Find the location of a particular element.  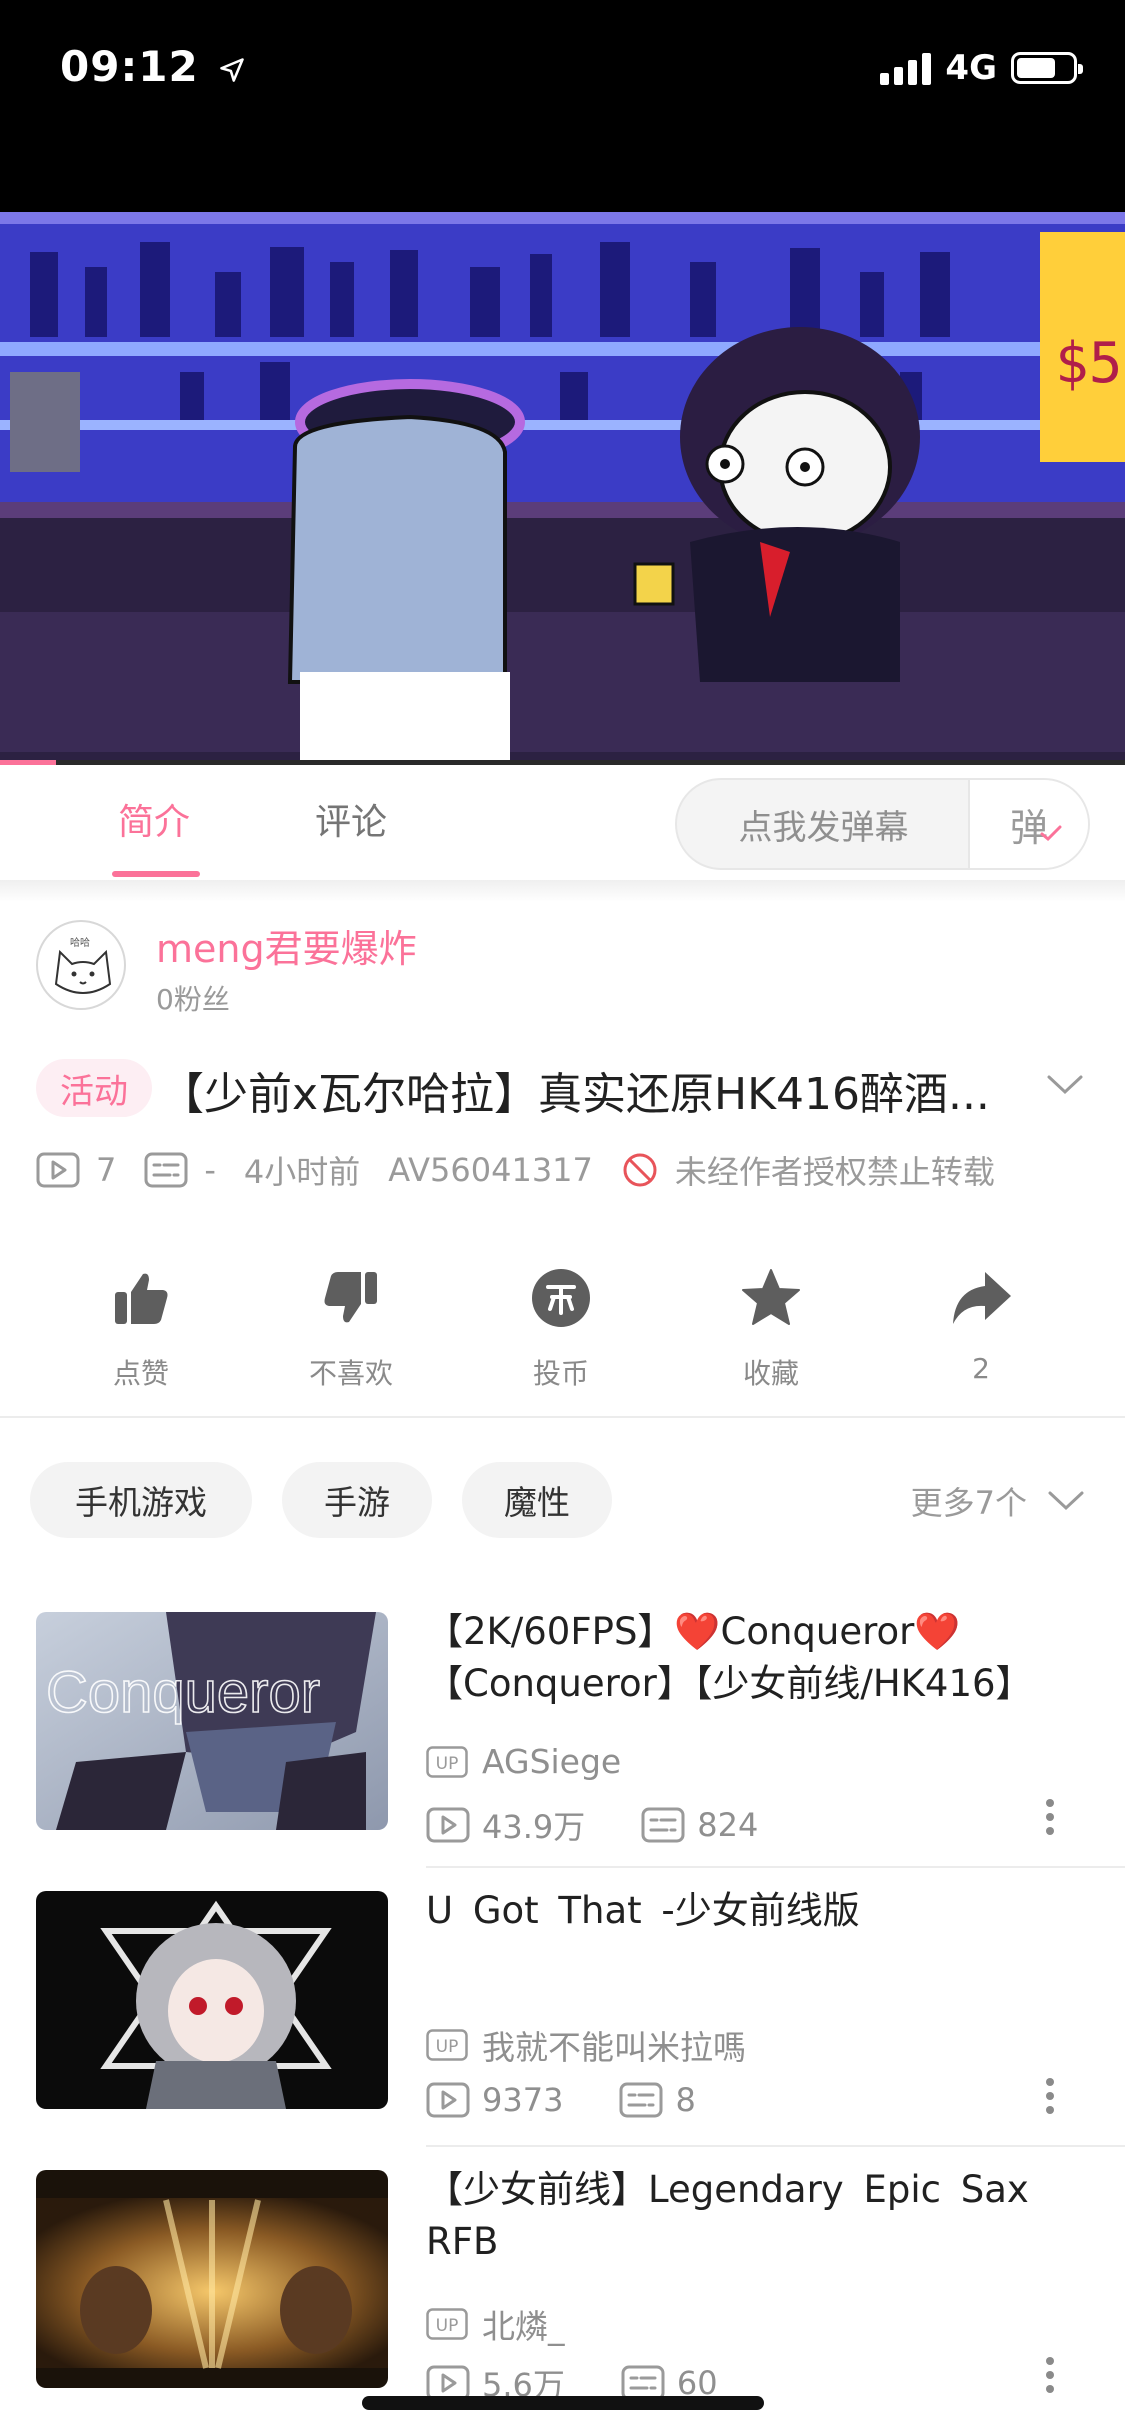

coin-icon is located at coordinates (561, 1298).